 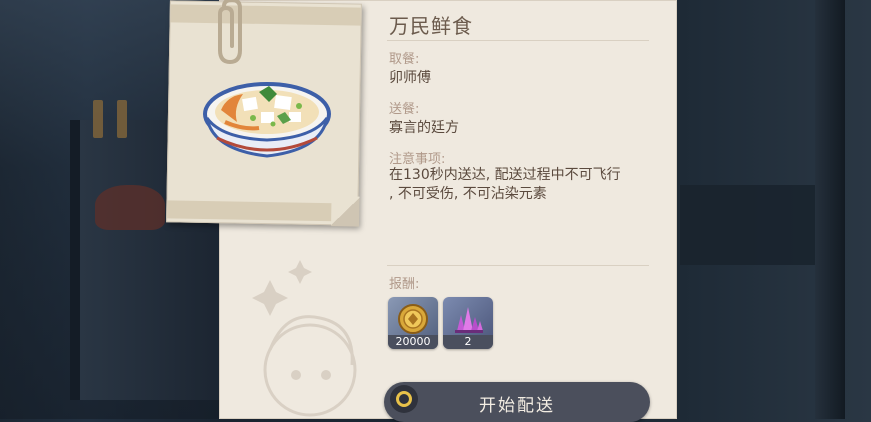 I want to click on rewards-label: 报酬:, so click(x=404, y=284).